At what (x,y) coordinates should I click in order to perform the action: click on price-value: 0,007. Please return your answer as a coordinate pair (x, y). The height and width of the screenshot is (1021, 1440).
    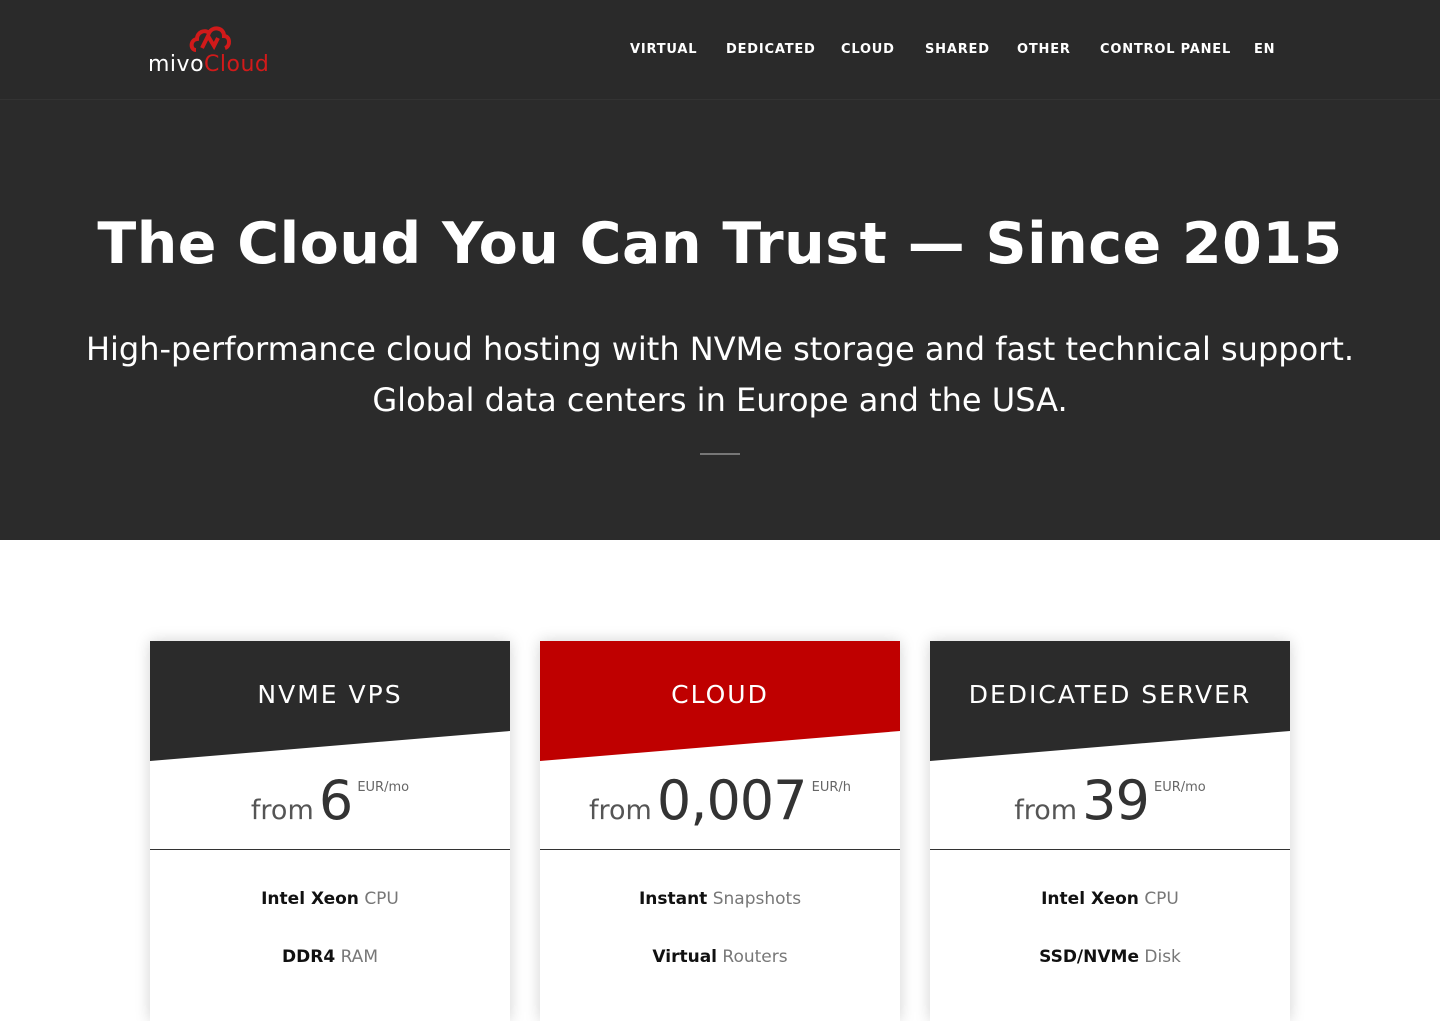
    Looking at the image, I should click on (732, 800).